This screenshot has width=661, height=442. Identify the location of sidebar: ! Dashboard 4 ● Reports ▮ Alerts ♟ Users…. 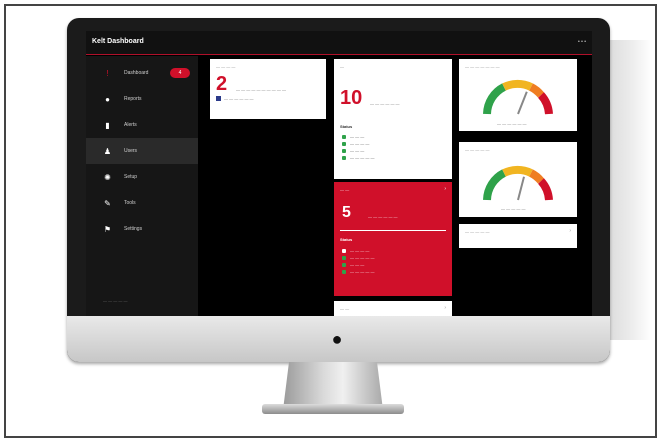
(142, 186).